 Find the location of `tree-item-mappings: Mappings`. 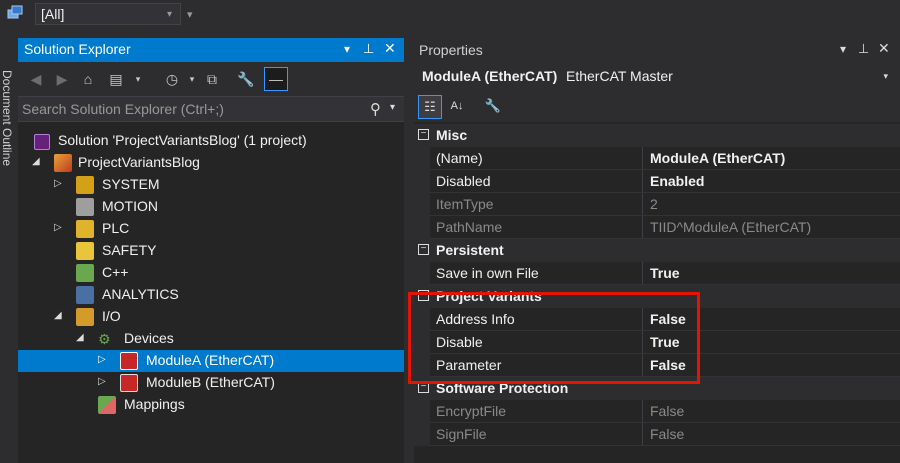

tree-item-mappings: Mappings is located at coordinates (211, 405).